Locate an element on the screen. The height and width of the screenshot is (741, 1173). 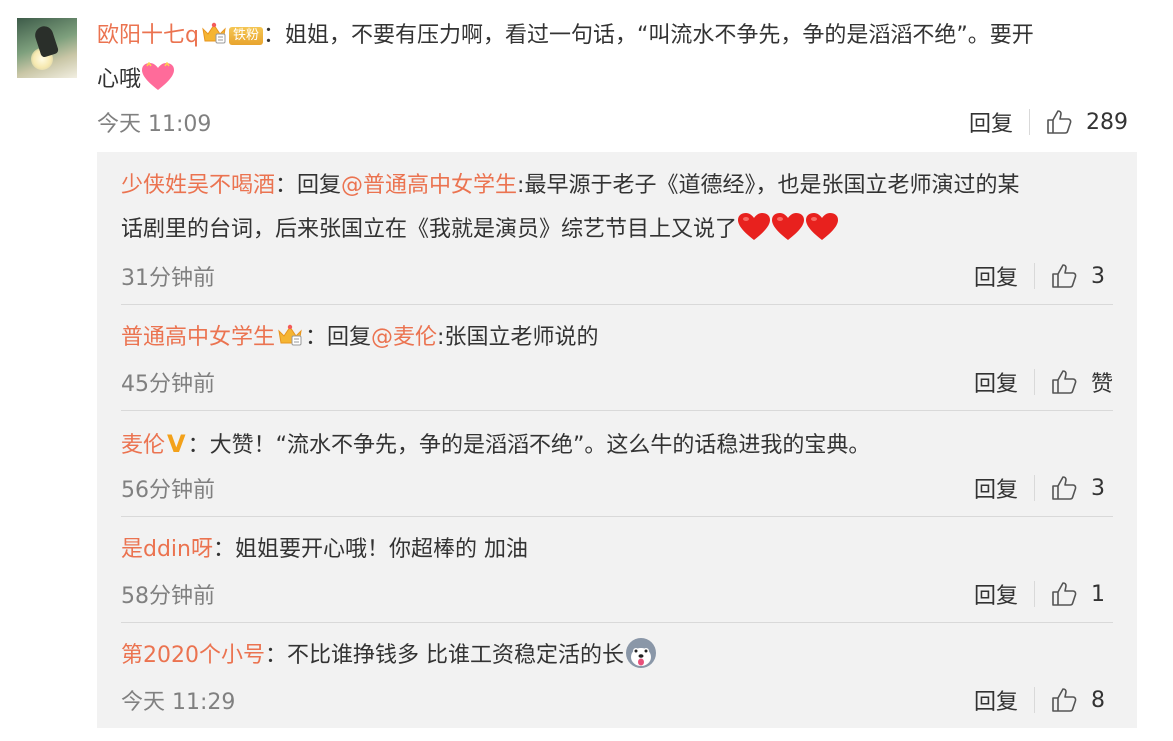
main-comment-time: 今天 11:09 is located at coordinates (154, 124).